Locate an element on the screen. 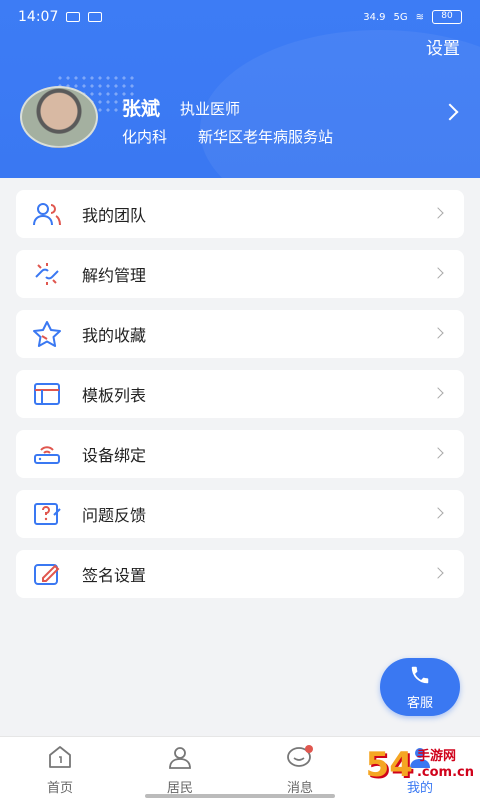  phone-icon is located at coordinates (420, 677).